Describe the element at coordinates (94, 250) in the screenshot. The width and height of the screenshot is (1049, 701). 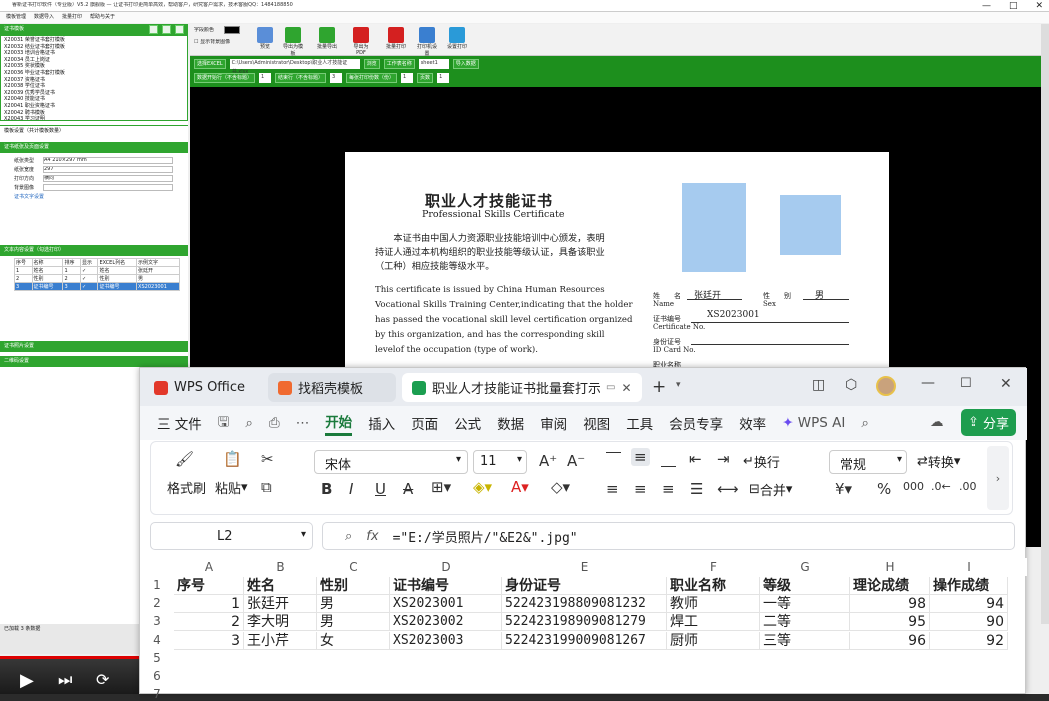
I see `text-settings-header: 文本内容设置（勾选打印）` at that location.